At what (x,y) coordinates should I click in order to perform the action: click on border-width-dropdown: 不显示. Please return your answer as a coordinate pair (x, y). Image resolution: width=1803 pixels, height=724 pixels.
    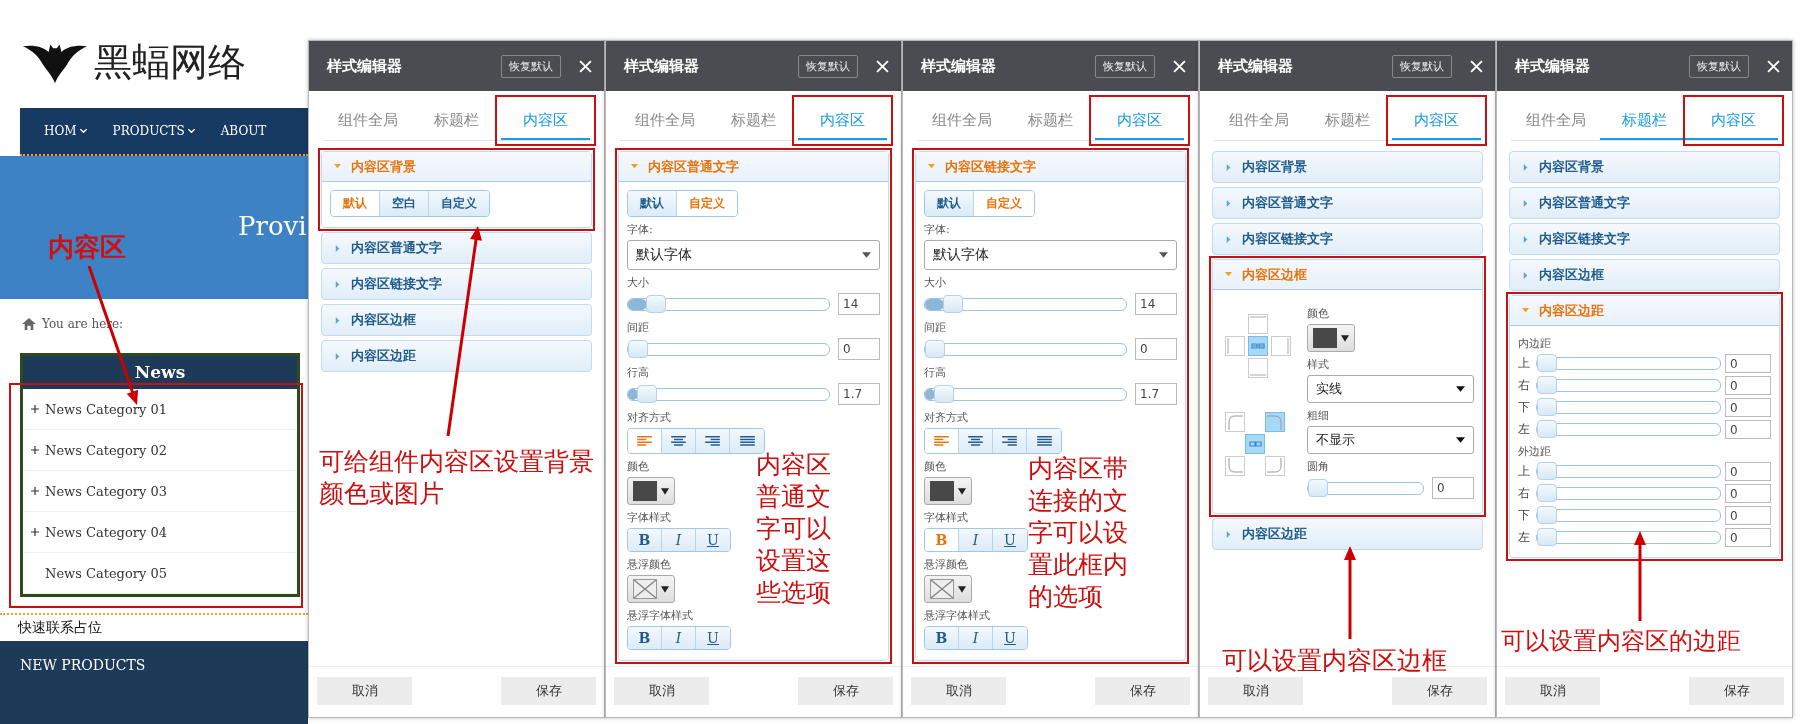
    Looking at the image, I should click on (1390, 440).